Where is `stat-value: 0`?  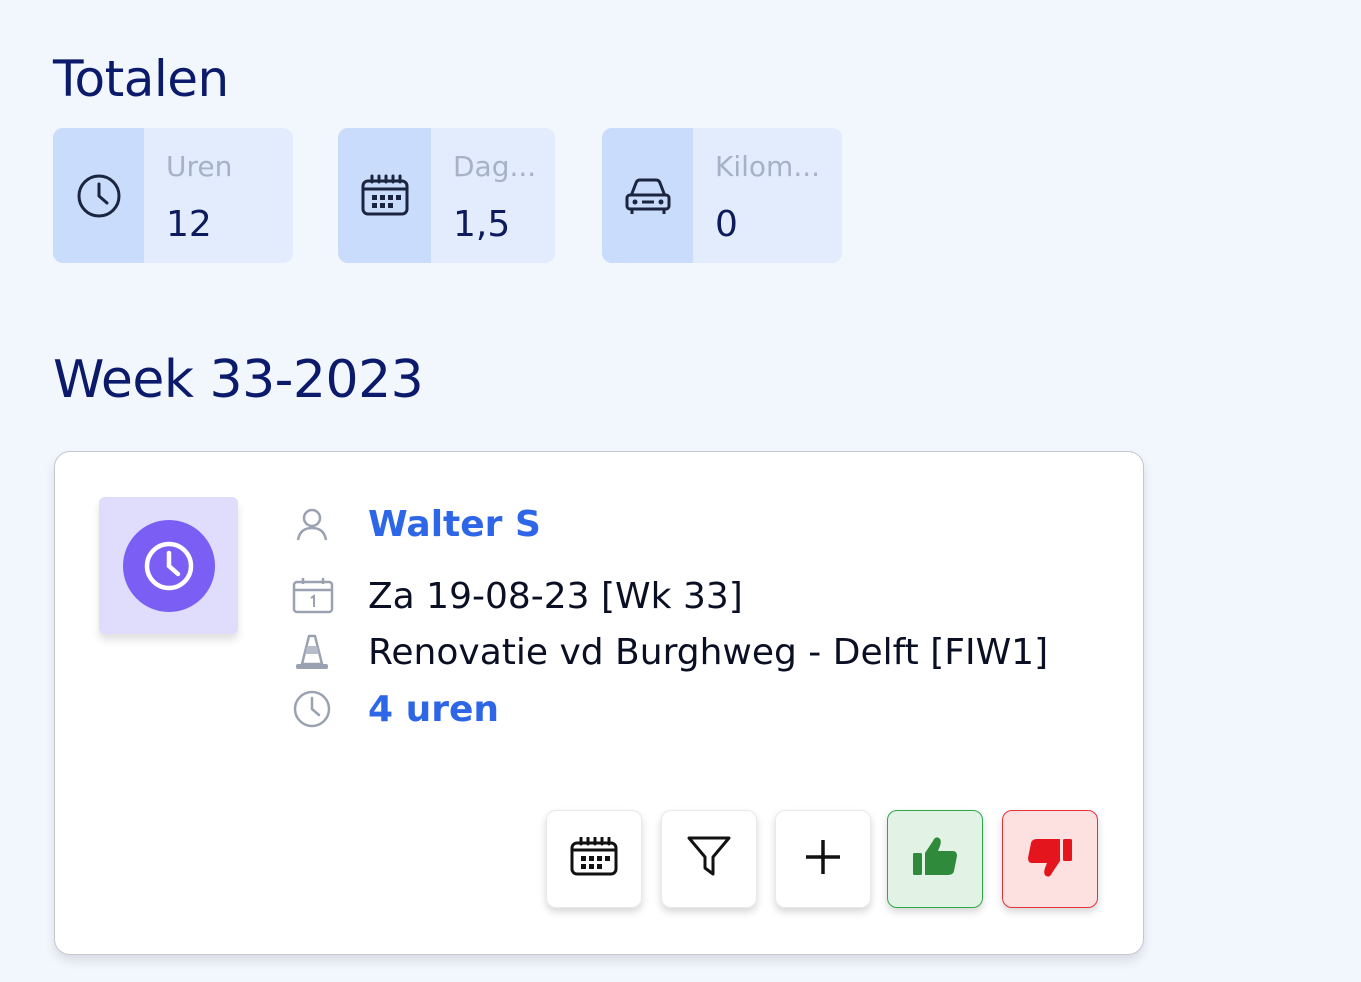
stat-value: 0 is located at coordinates (726, 224).